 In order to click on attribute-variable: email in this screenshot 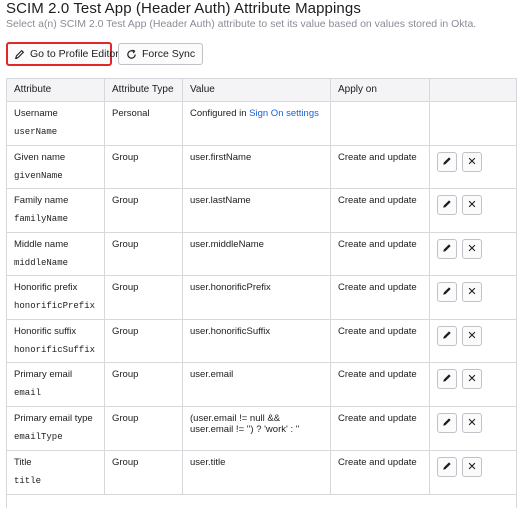, I will do `click(28, 393)`.